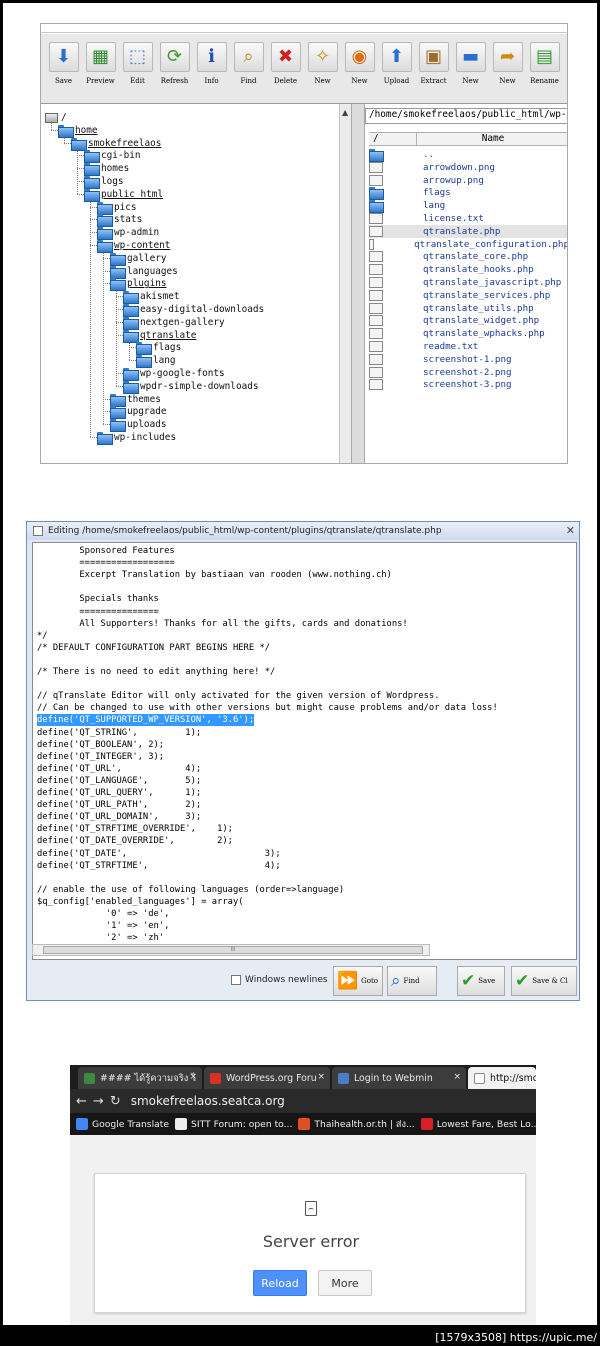 This screenshot has width=600, height=1346. Describe the element at coordinates (174, 374) in the screenshot. I see `tree-folder: wp-google-fonts` at that location.